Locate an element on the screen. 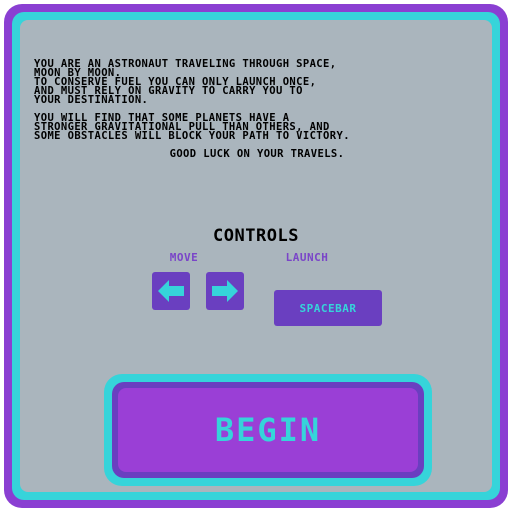 The image size is (512, 512). arrow-right-icon is located at coordinates (225, 291).